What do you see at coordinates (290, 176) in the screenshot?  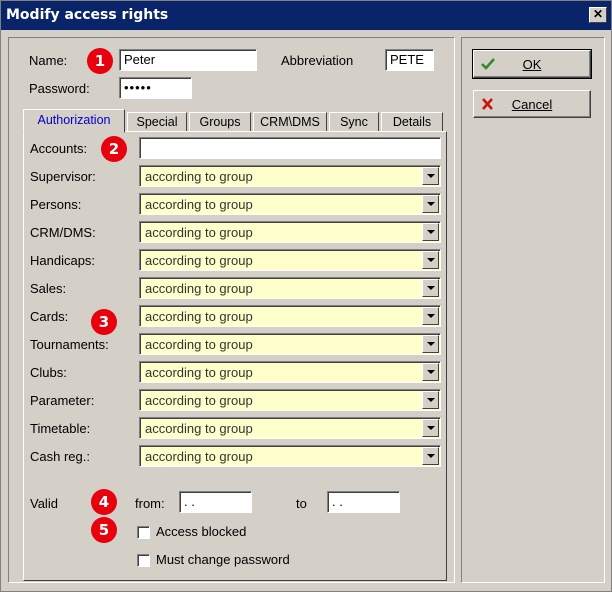 I see `permission-select-supervisor: according to group` at bounding box center [290, 176].